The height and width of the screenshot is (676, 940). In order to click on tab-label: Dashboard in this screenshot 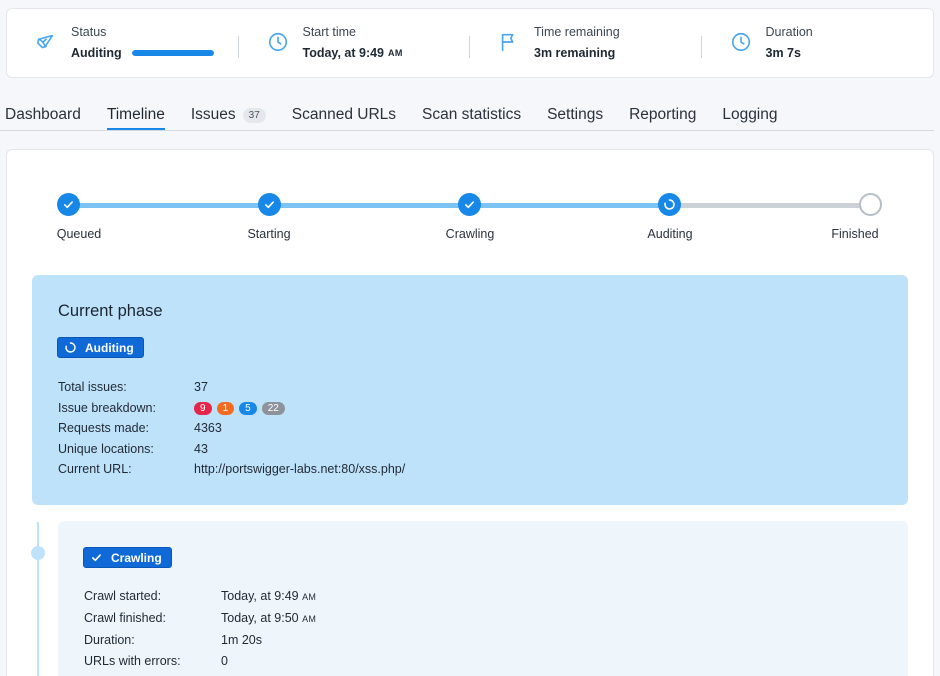, I will do `click(43, 114)`.